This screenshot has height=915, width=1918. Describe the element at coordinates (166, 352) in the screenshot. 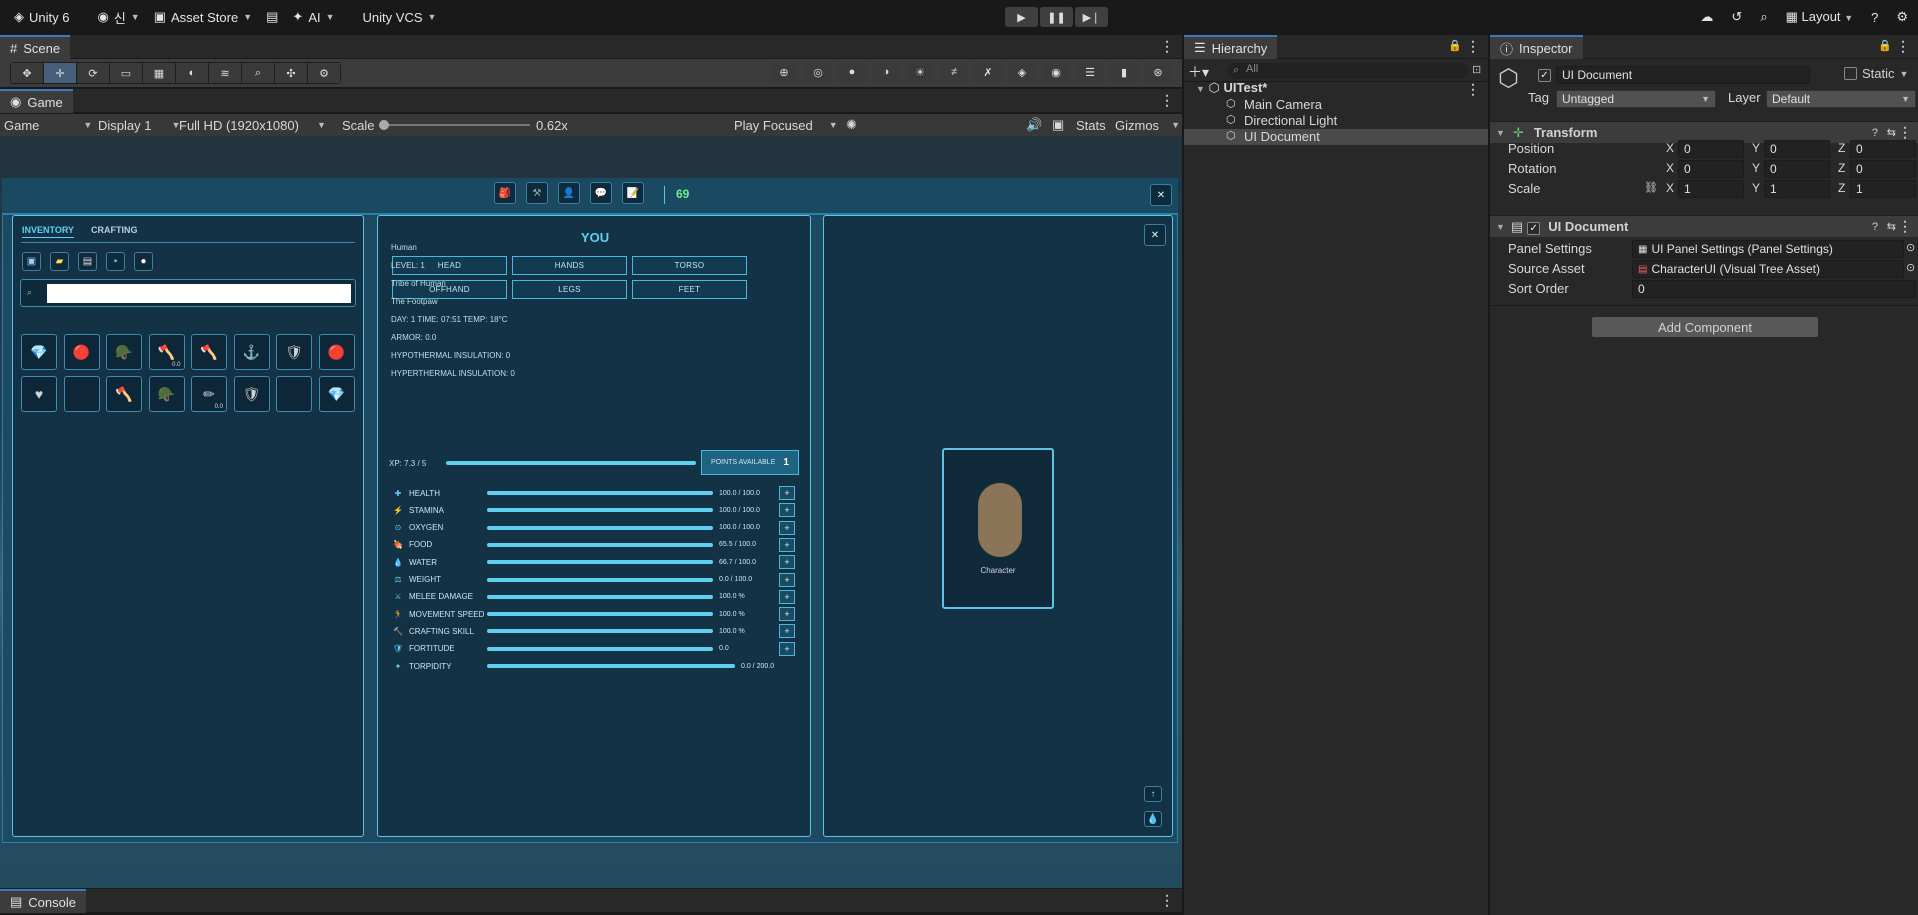

I see `inventory-slot: 🪓 0.0` at that location.